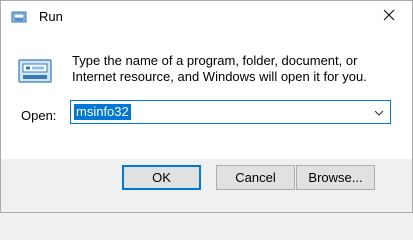  Describe the element at coordinates (206, 17) in the screenshot. I see `title-bar: Run` at that location.